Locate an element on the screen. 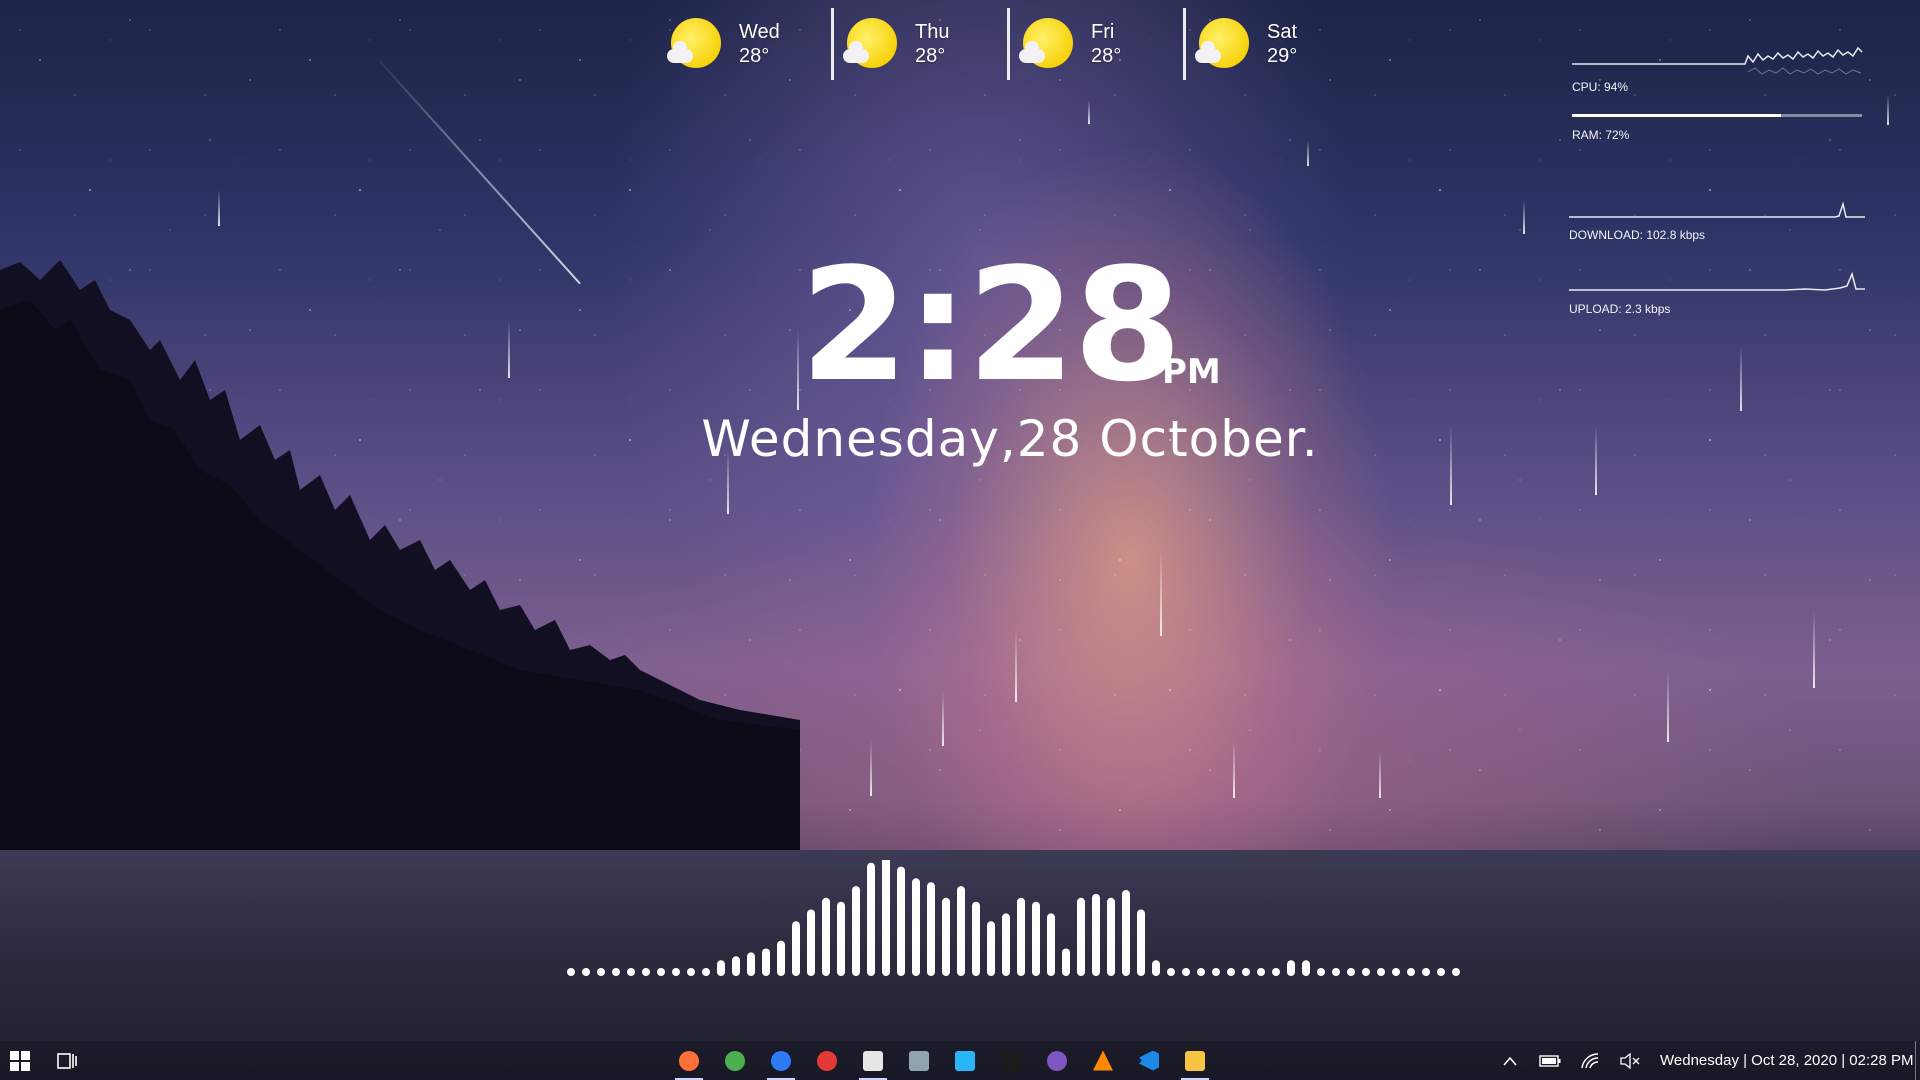 The image size is (1920, 1080). folder-icon is located at coordinates (1195, 1060).